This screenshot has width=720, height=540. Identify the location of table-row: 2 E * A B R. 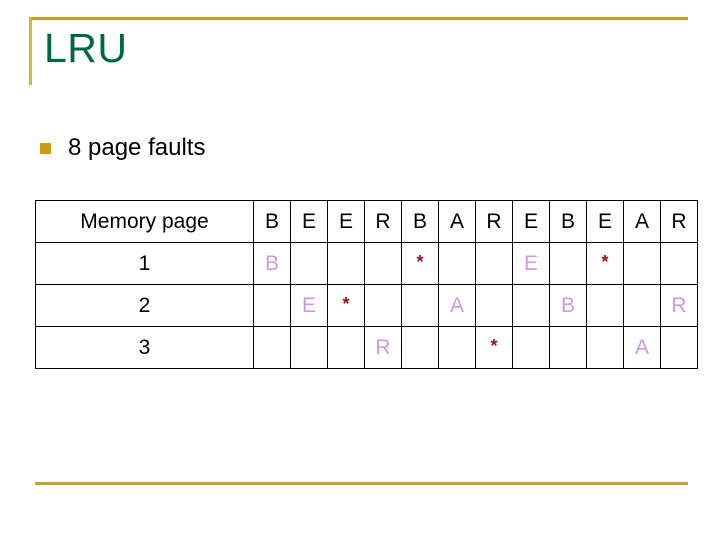
(366, 305).